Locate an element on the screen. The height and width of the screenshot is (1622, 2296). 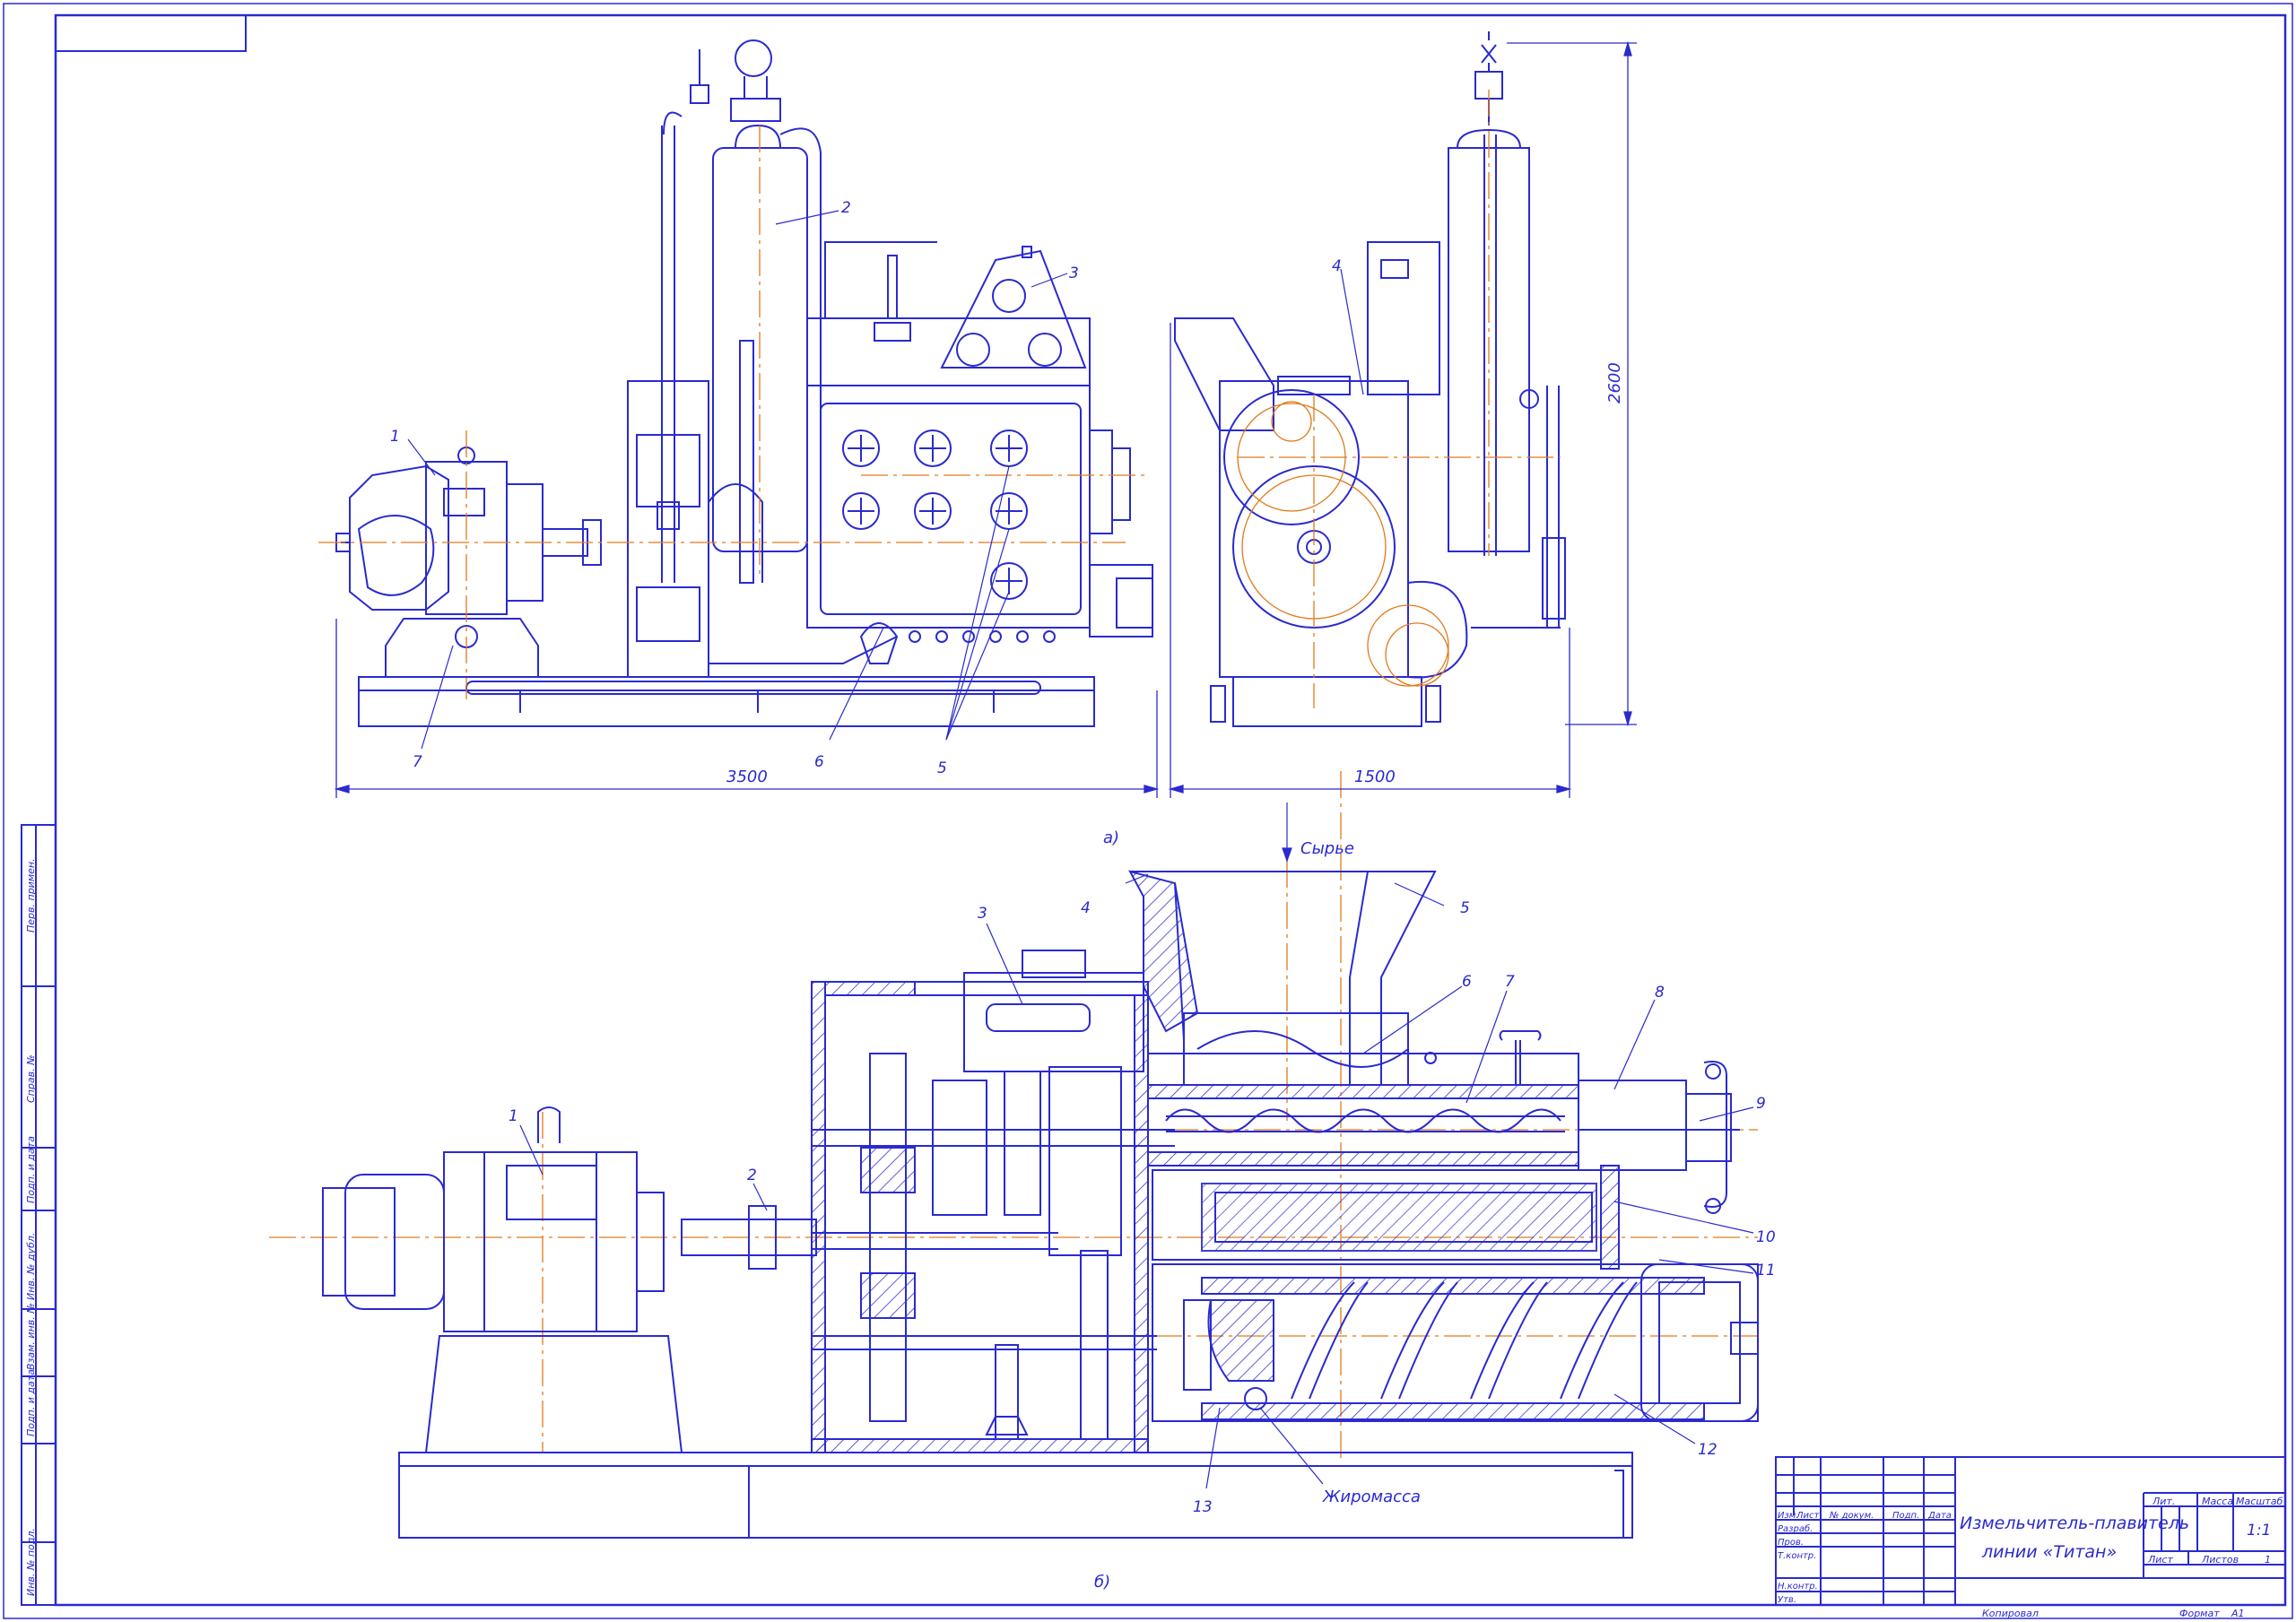
inspection-ports is located at coordinates (935, 514).